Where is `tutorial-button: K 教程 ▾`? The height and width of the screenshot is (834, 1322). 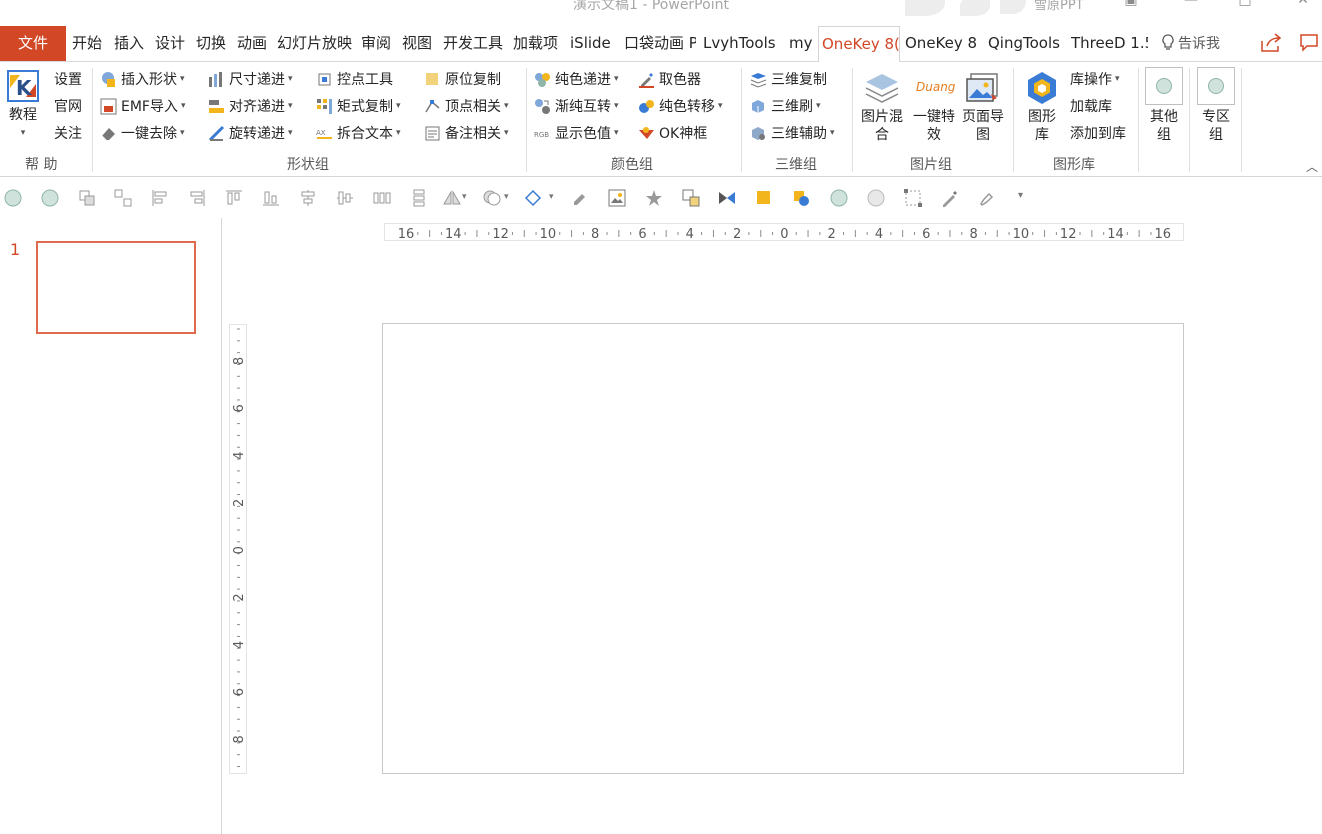 tutorial-button: K 教程 ▾ is located at coordinates (23, 105).